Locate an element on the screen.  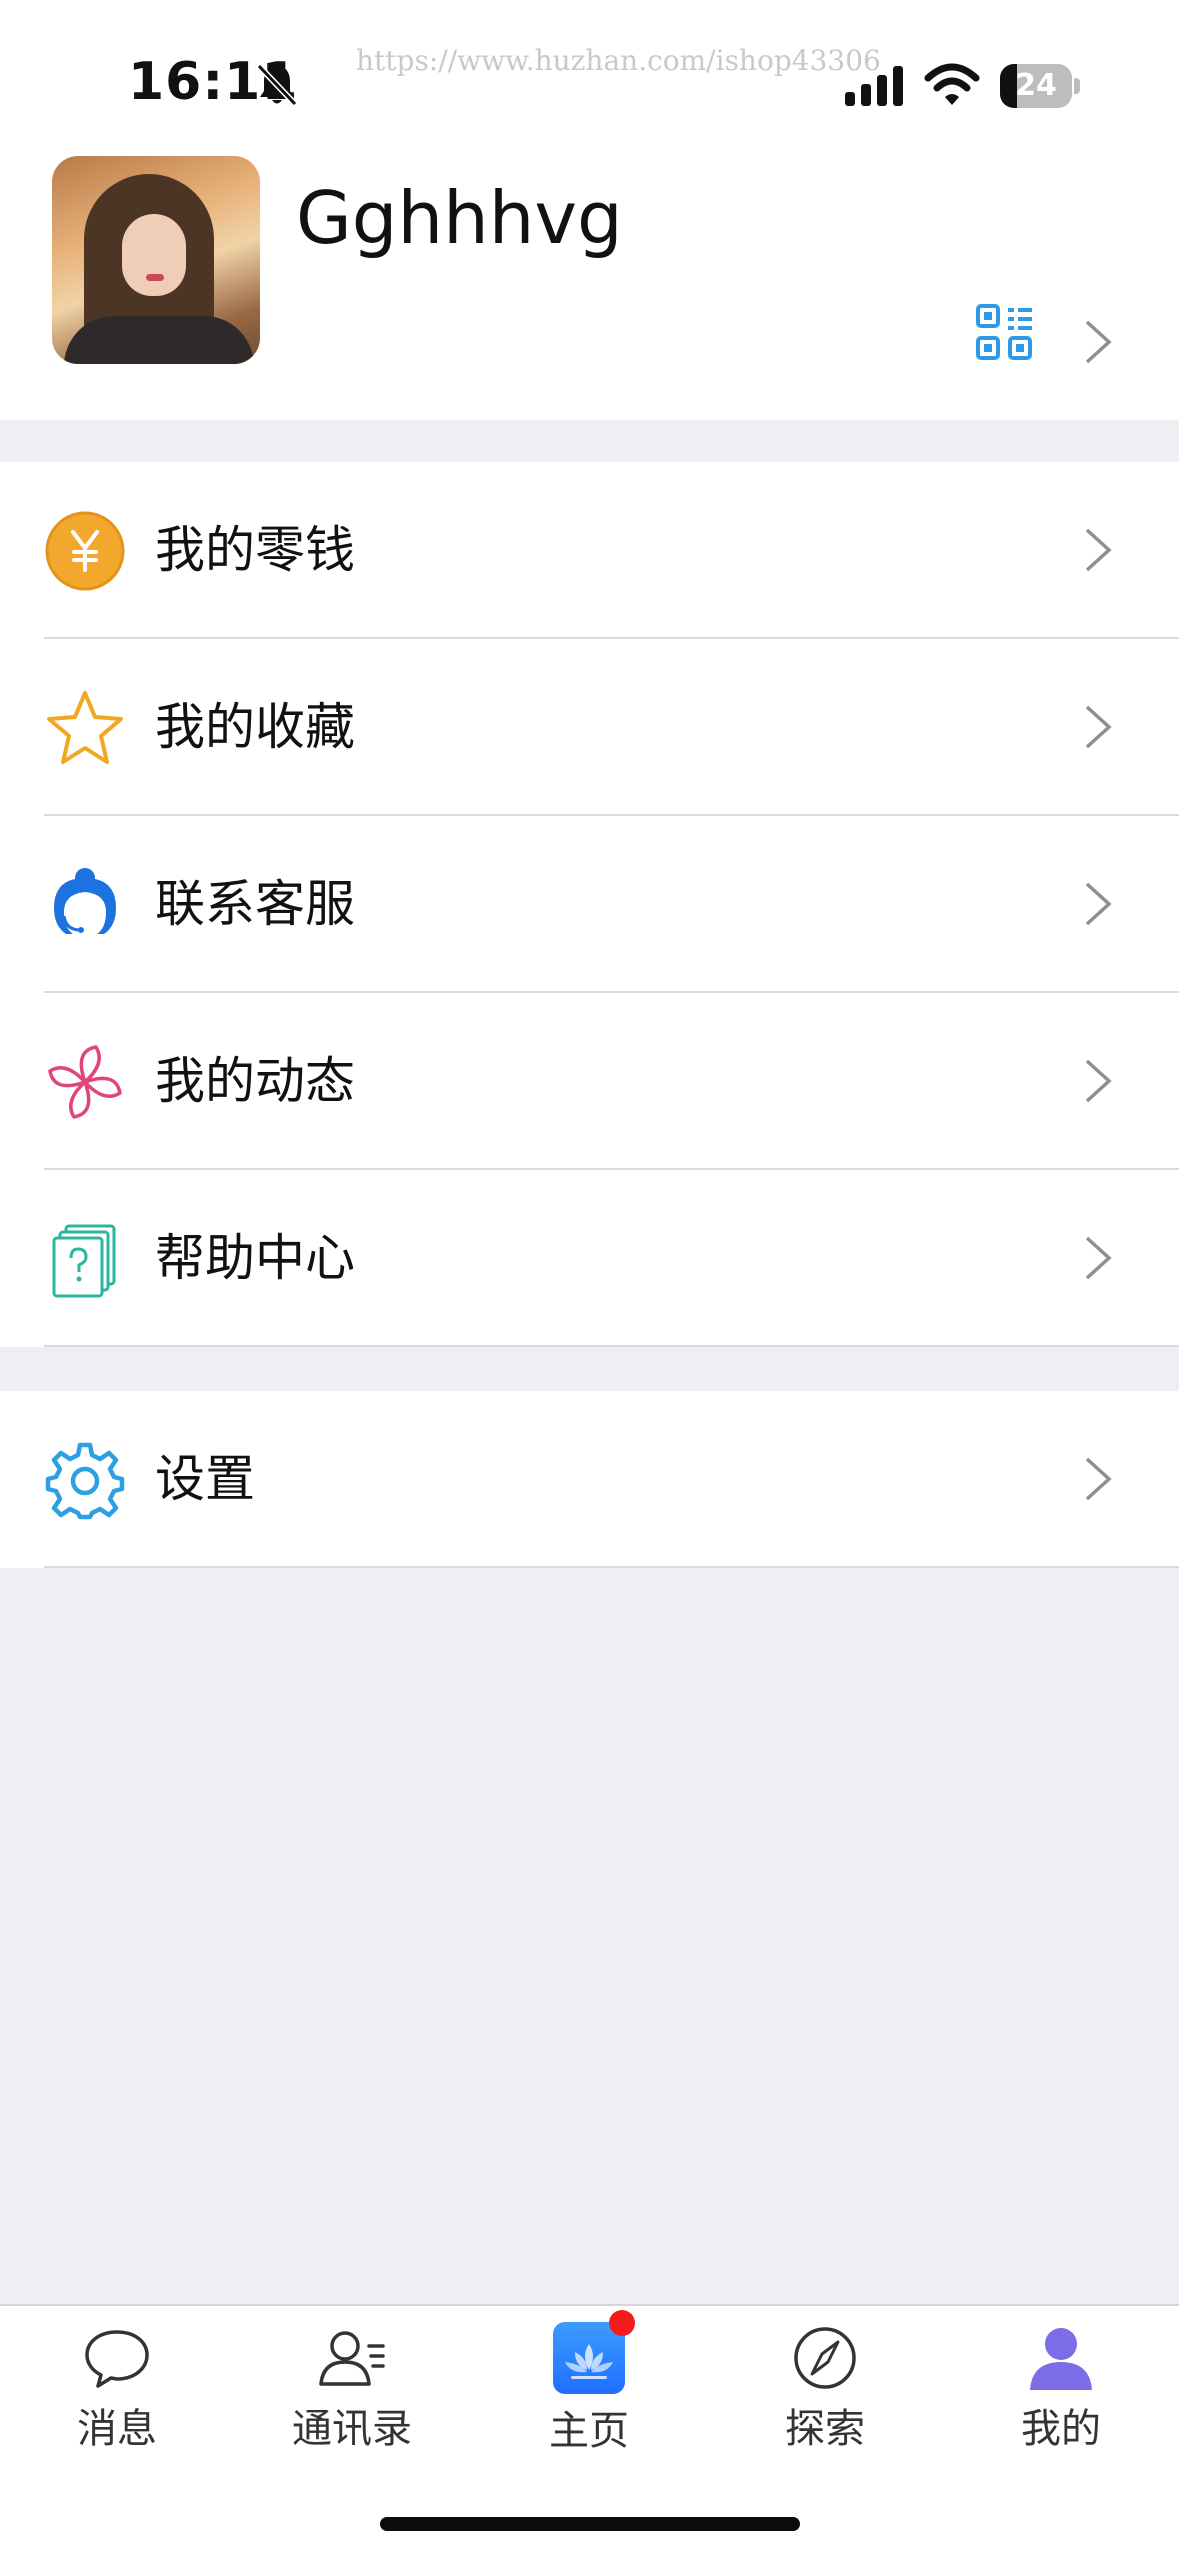
star-icon is located at coordinates (85, 727).